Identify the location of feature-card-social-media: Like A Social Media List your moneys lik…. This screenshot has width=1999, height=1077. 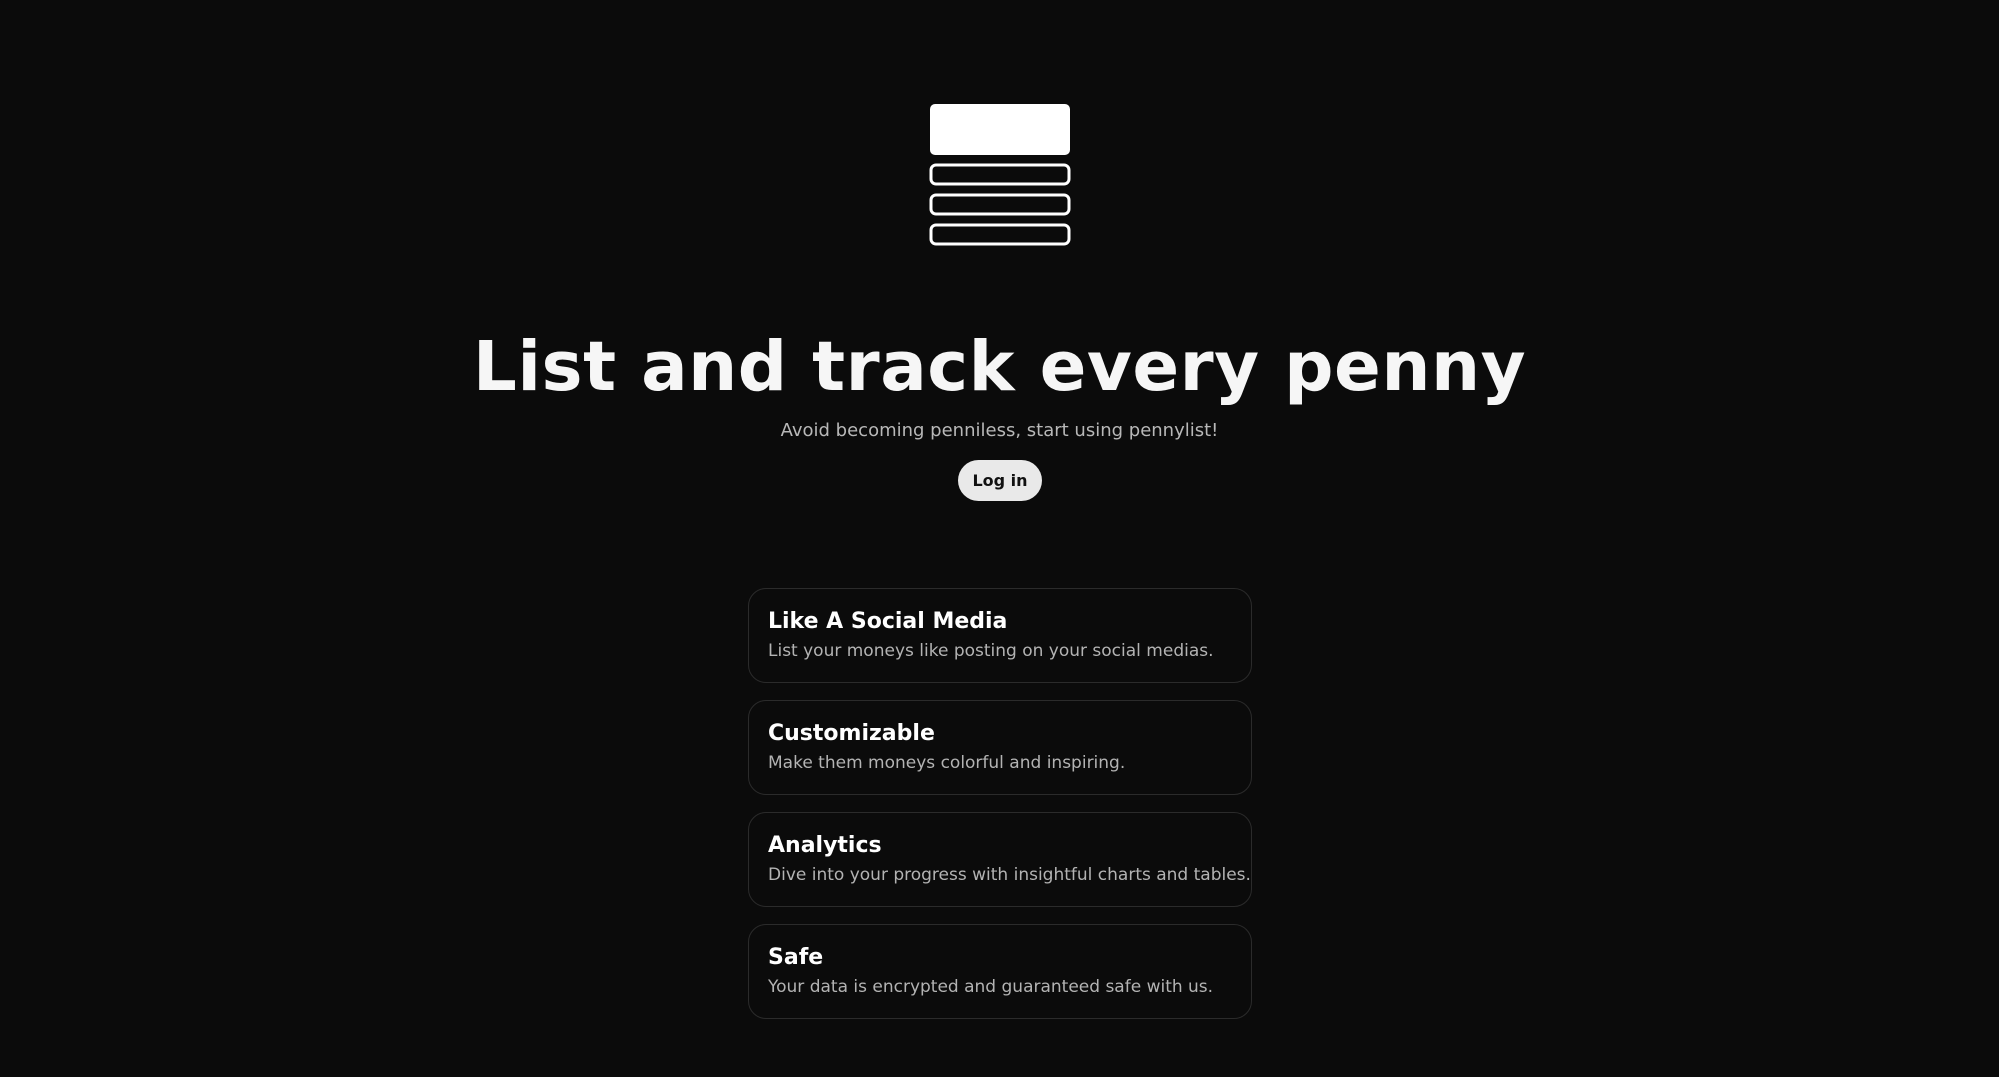
(1000, 635).